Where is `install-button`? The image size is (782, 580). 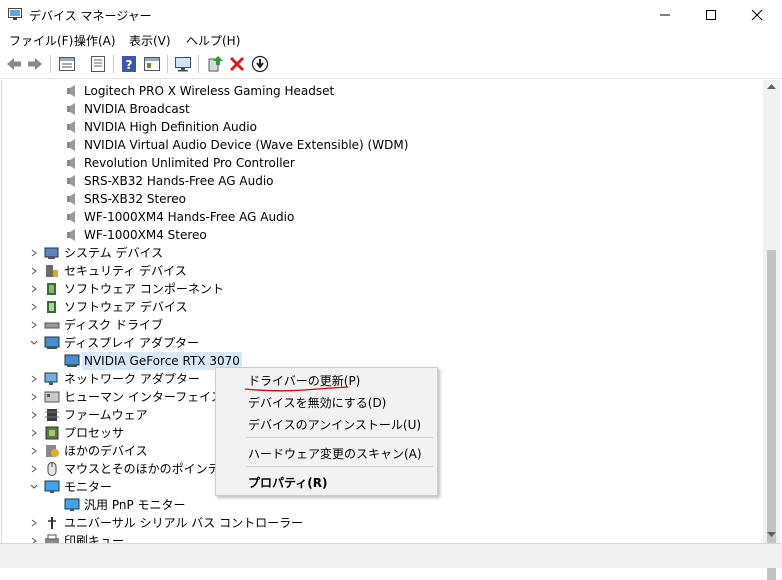
install-button is located at coordinates (260, 64).